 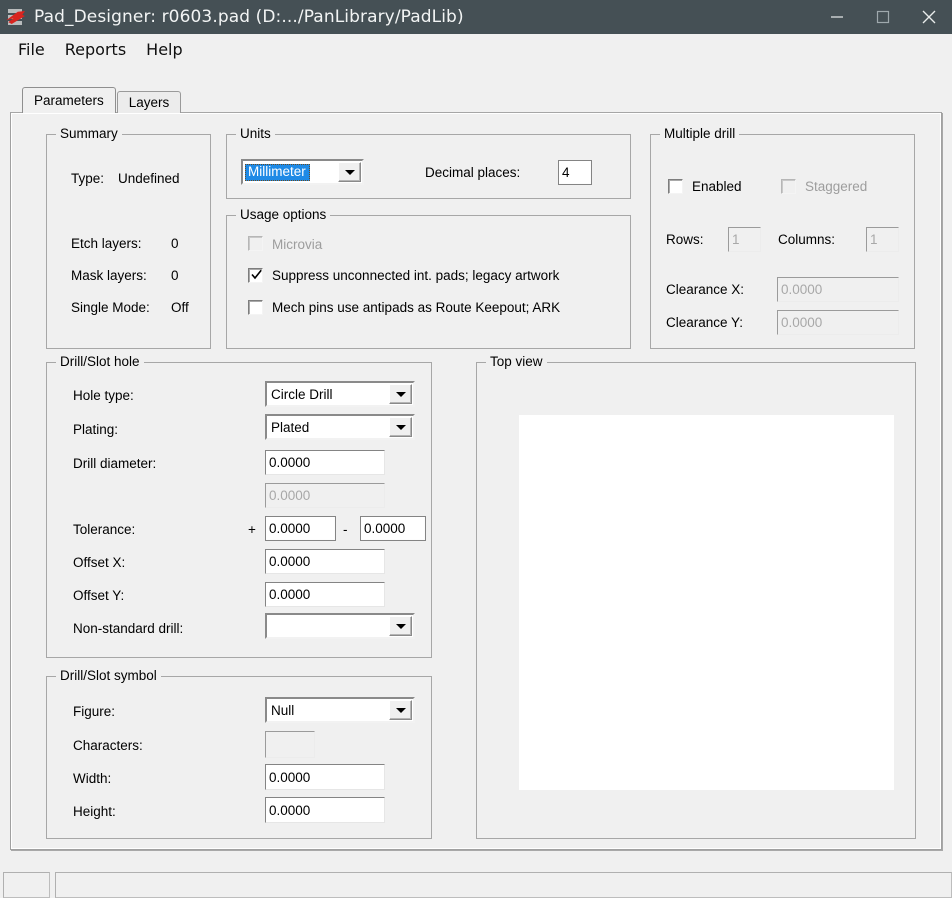 I want to click on columns-input: 1, so click(x=882, y=239).